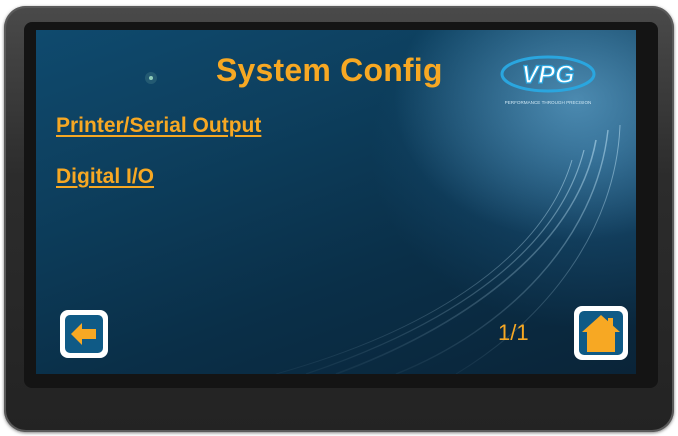  I want to click on back-button, so click(84, 334).